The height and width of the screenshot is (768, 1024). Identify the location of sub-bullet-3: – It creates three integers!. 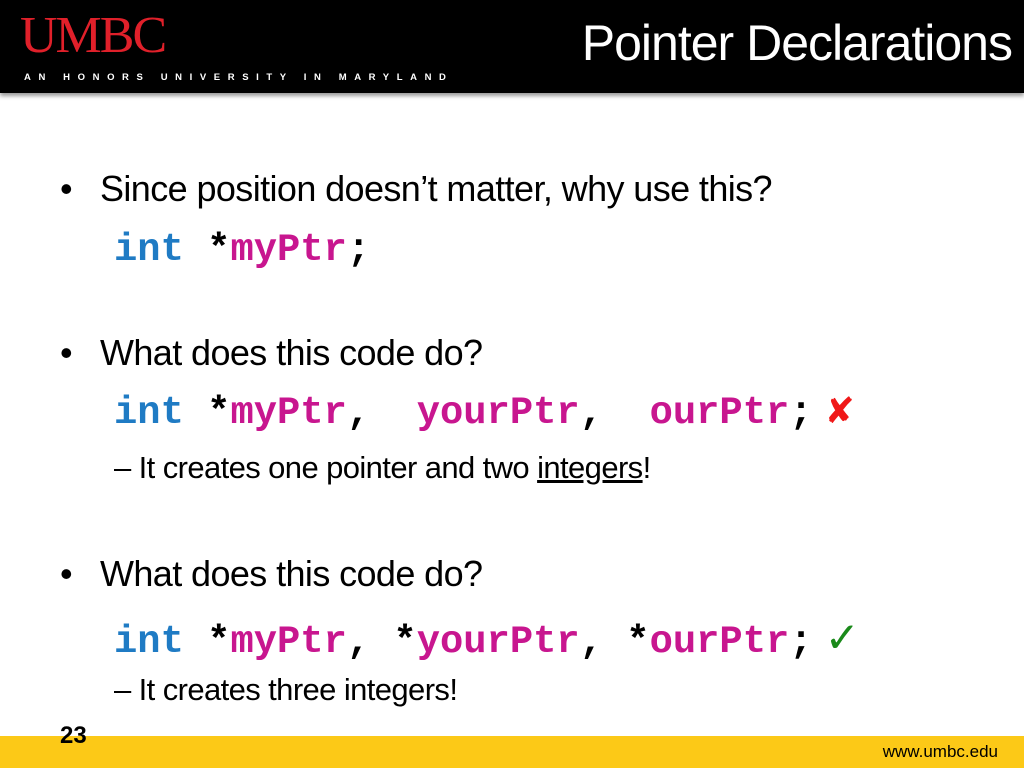
(286, 689).